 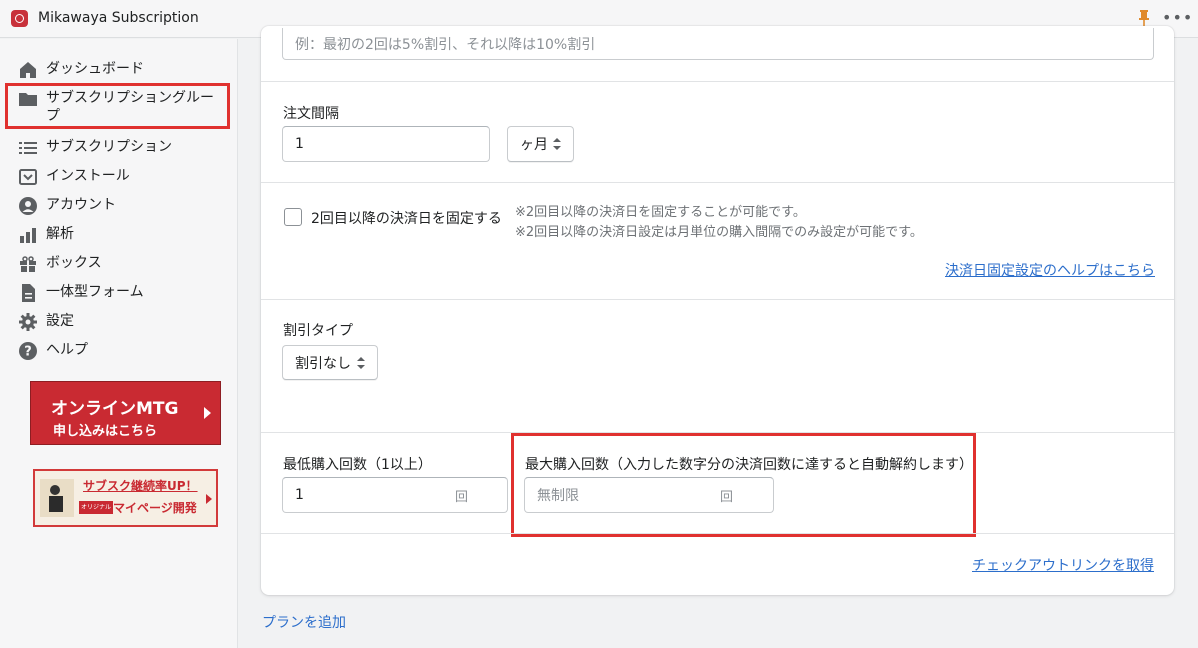 I want to click on more-options-icon: •••, so click(x=1177, y=18).